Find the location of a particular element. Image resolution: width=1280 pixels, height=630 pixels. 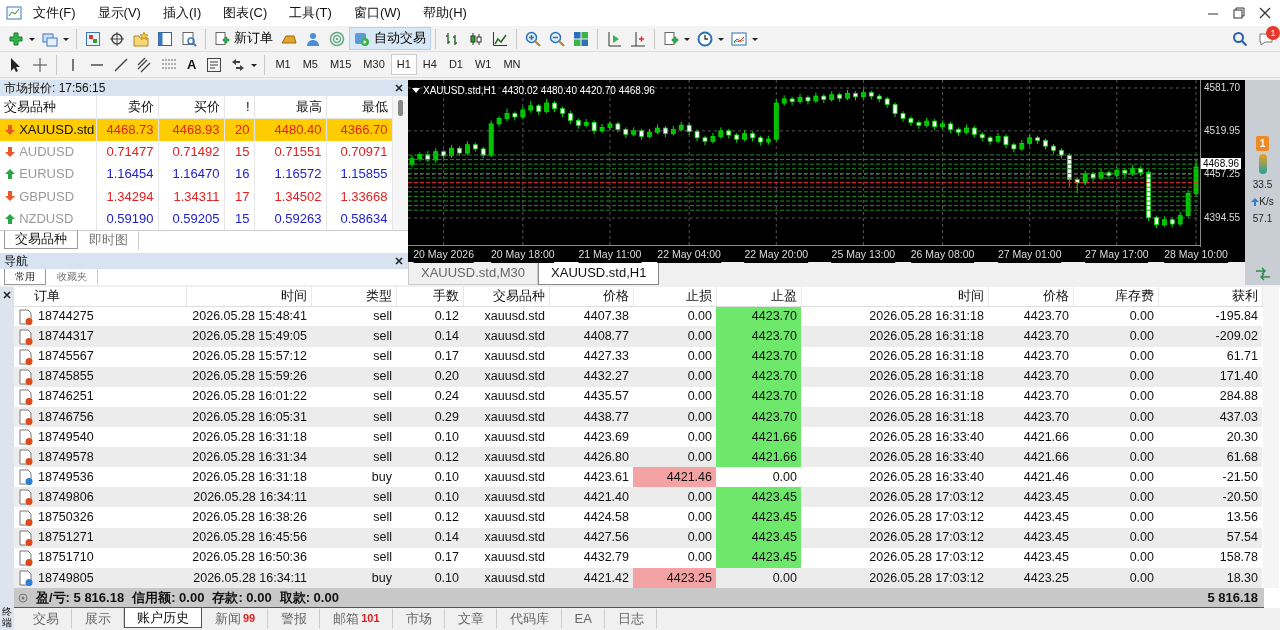

menu-item: 工具(T) is located at coordinates (310, 13).